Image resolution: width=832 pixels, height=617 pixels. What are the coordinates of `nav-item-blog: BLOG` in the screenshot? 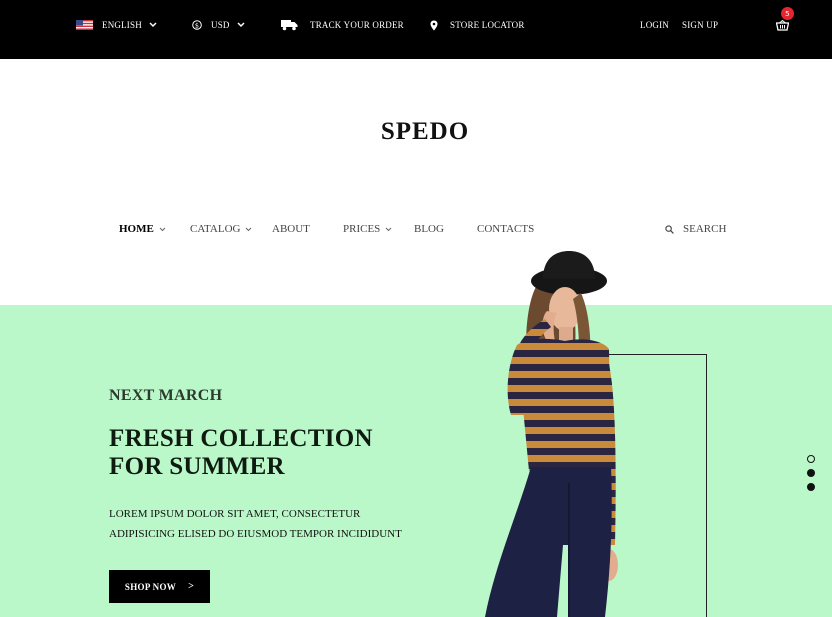 It's located at (429, 229).